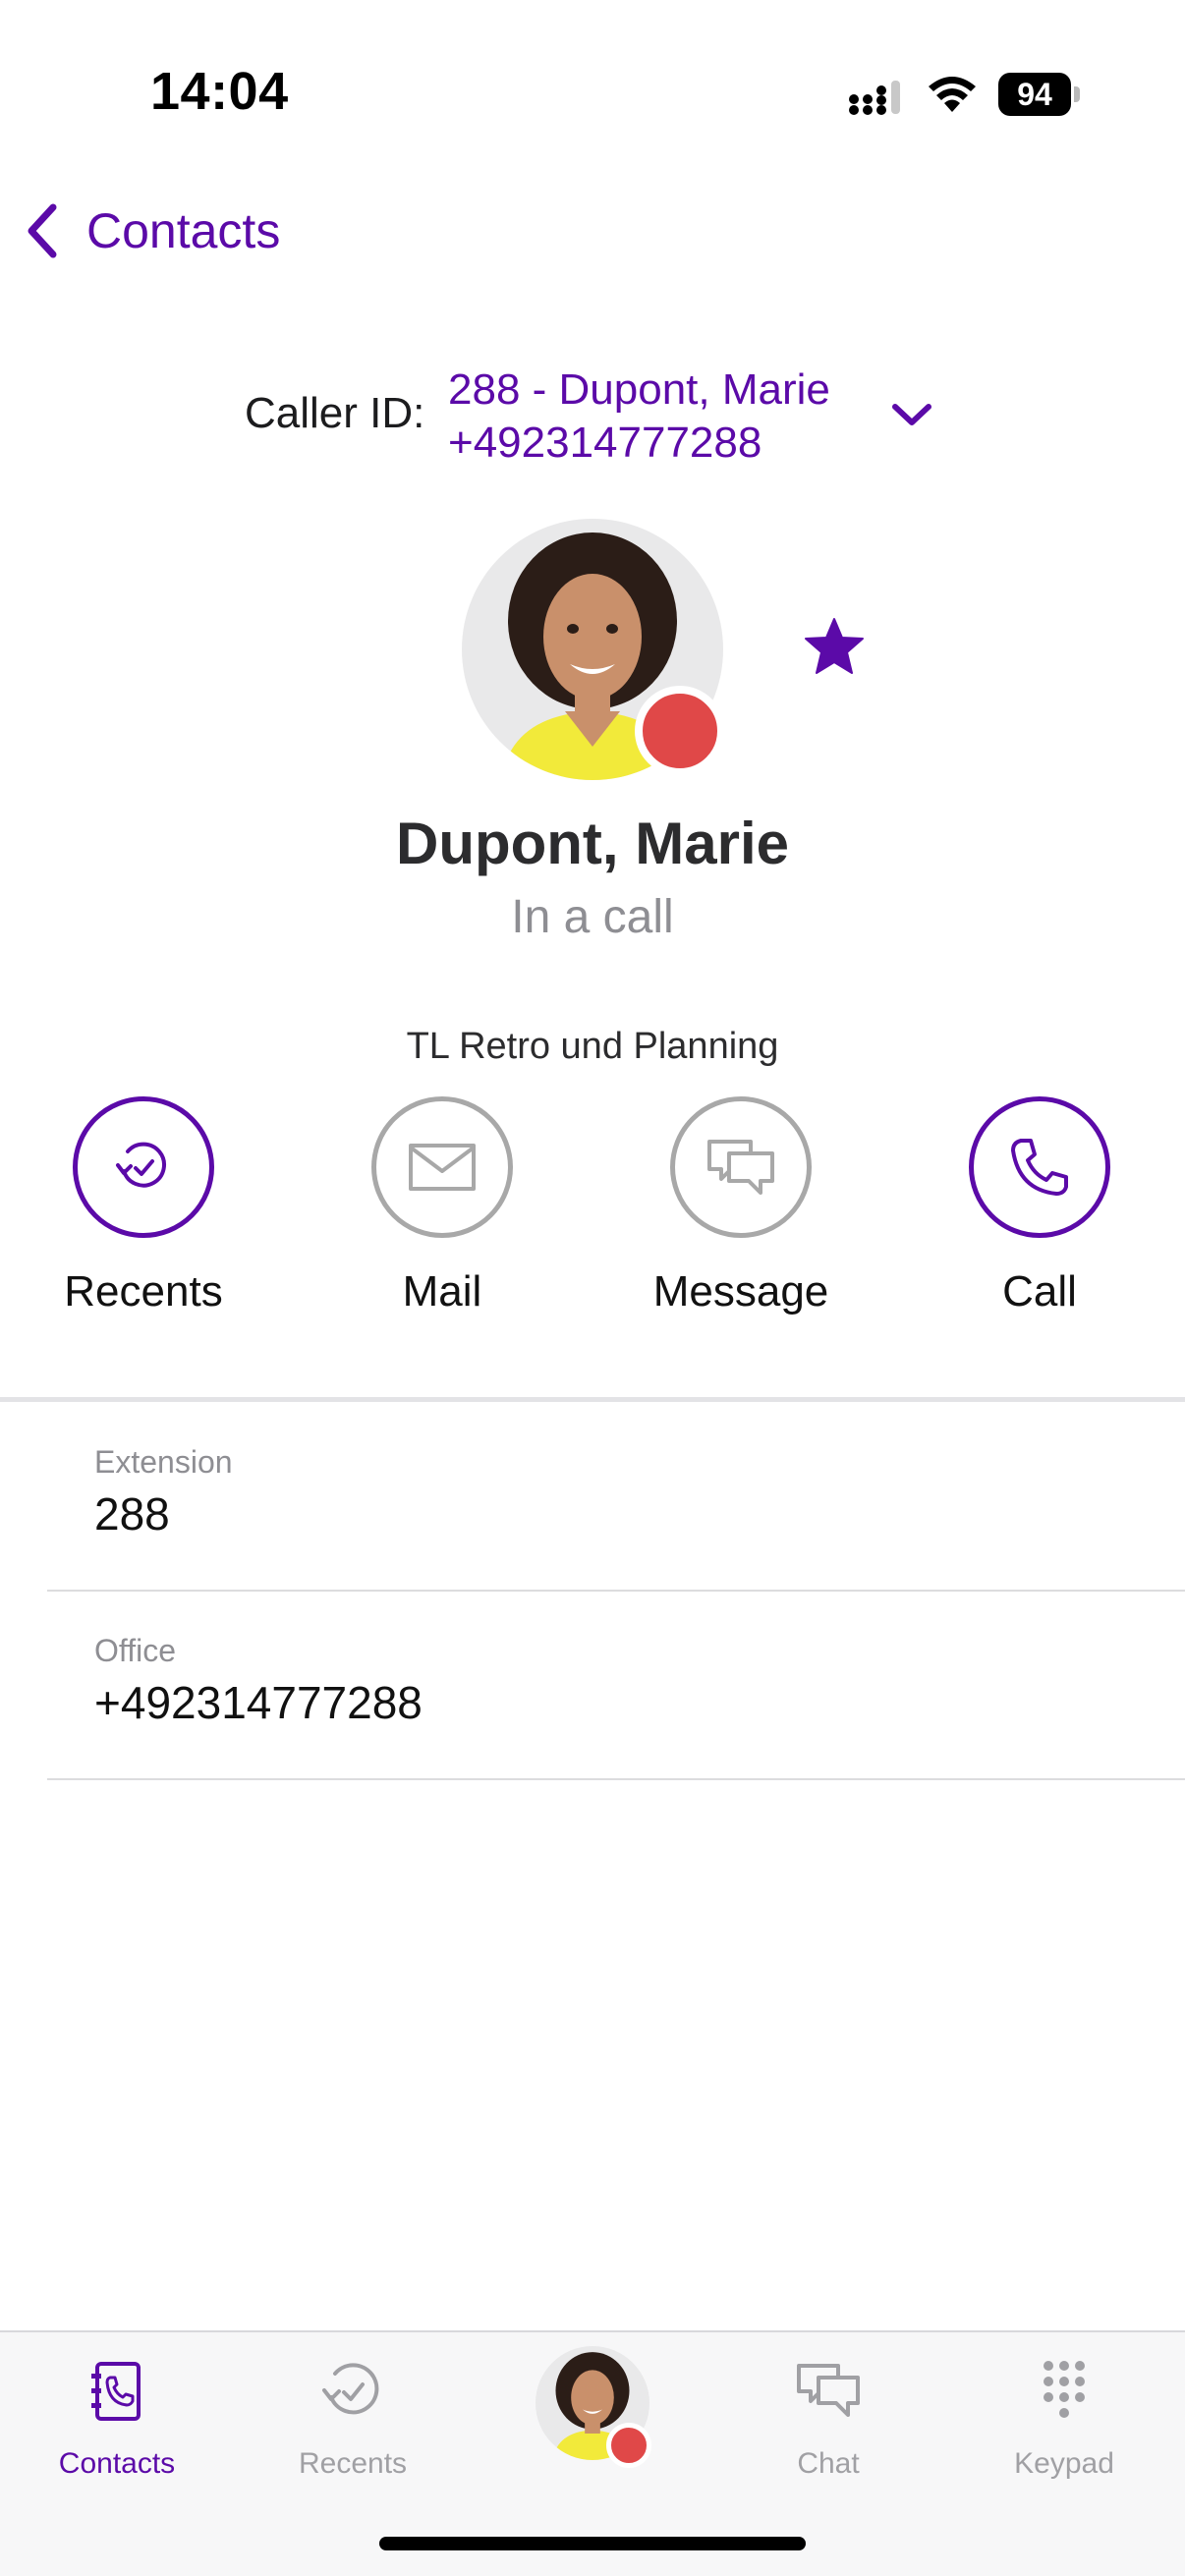 The image size is (1185, 2576). Describe the element at coordinates (164, 1462) in the screenshot. I see `extension-label: Extension` at that location.